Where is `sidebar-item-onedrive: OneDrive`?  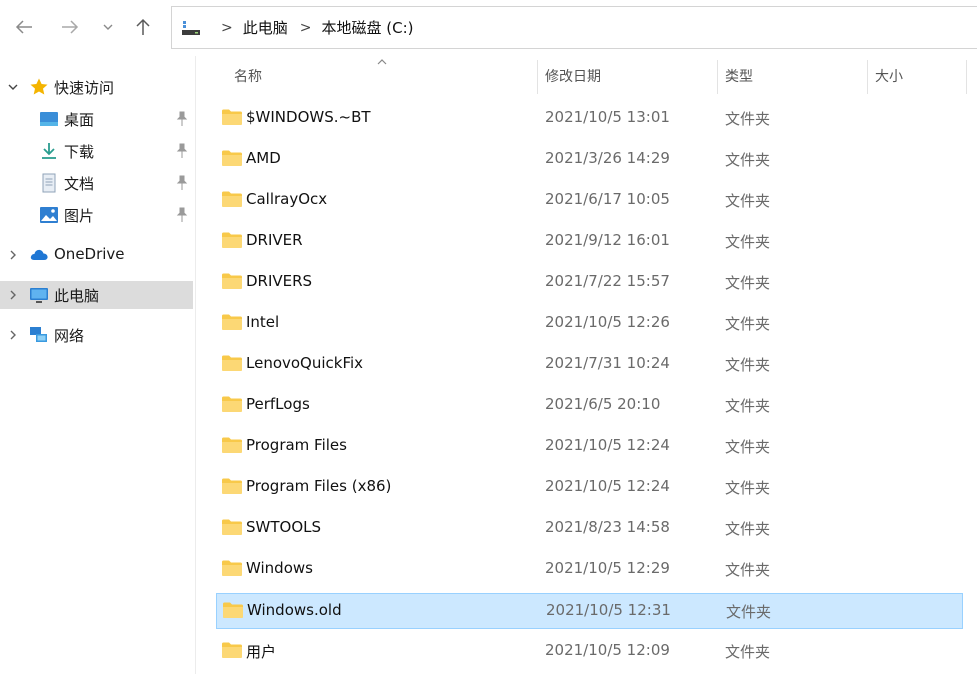
sidebar-item-onedrive: OneDrive is located at coordinates (96, 255).